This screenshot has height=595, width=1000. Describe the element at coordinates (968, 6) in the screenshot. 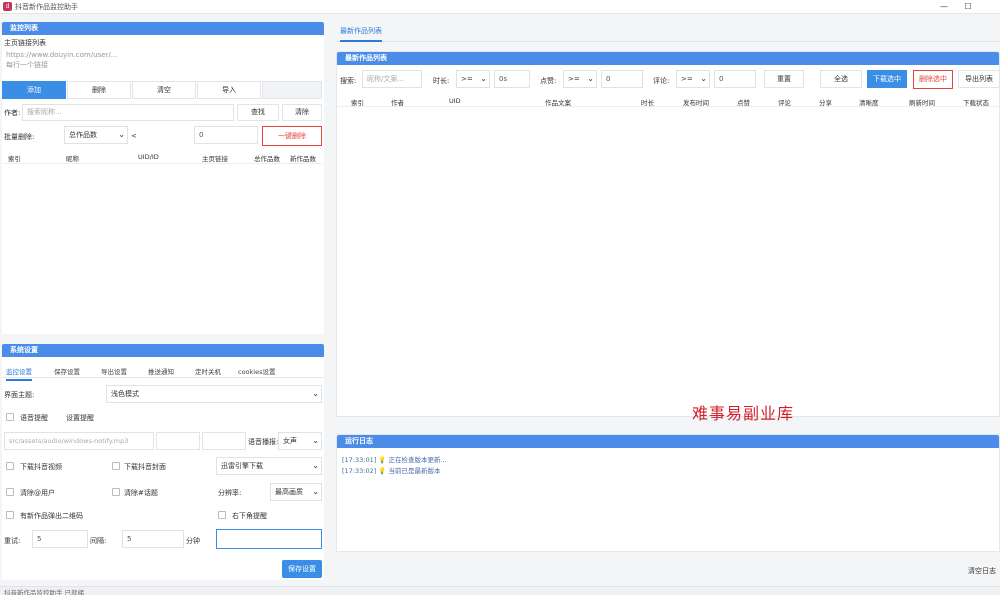

I see `maximize-button: ☐` at that location.